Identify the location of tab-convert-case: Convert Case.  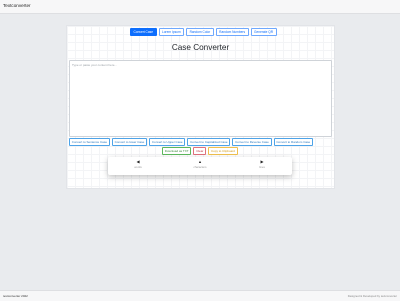
(143, 32).